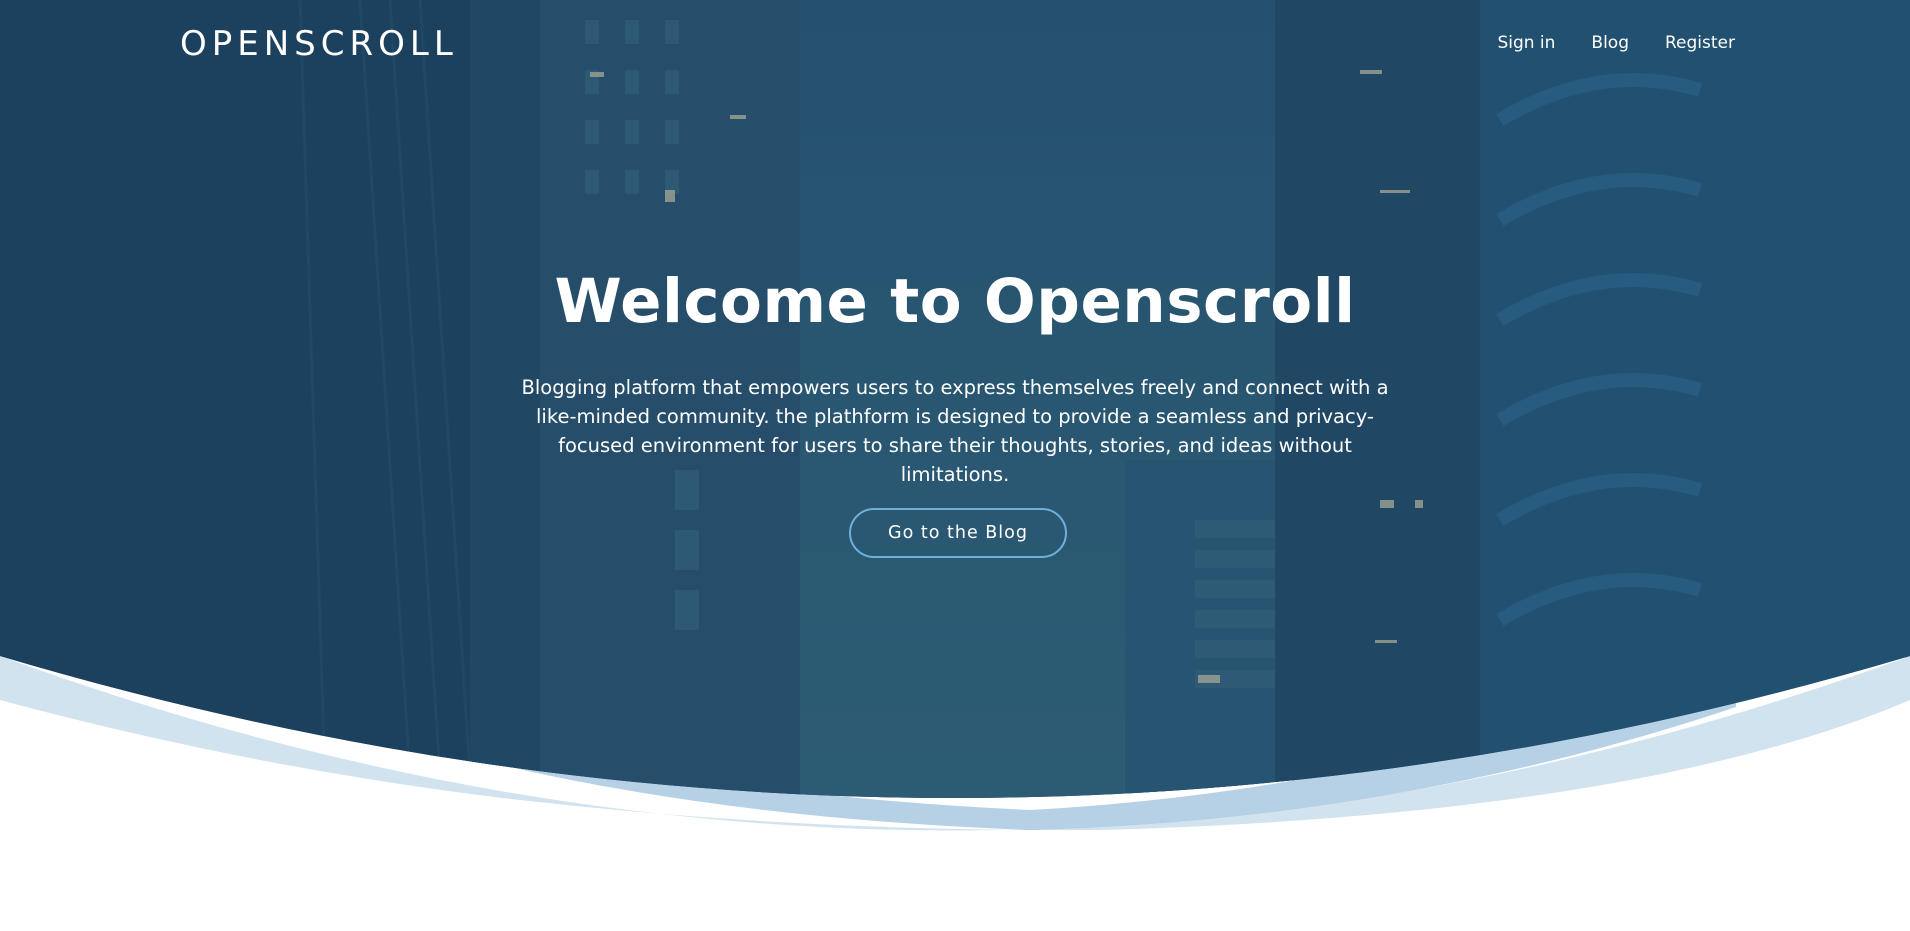  Describe the element at coordinates (1610, 43) in the screenshot. I see `nav-blog-link: Blog` at that location.